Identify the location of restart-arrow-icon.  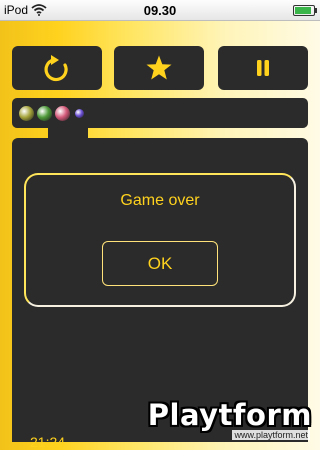
(56, 68).